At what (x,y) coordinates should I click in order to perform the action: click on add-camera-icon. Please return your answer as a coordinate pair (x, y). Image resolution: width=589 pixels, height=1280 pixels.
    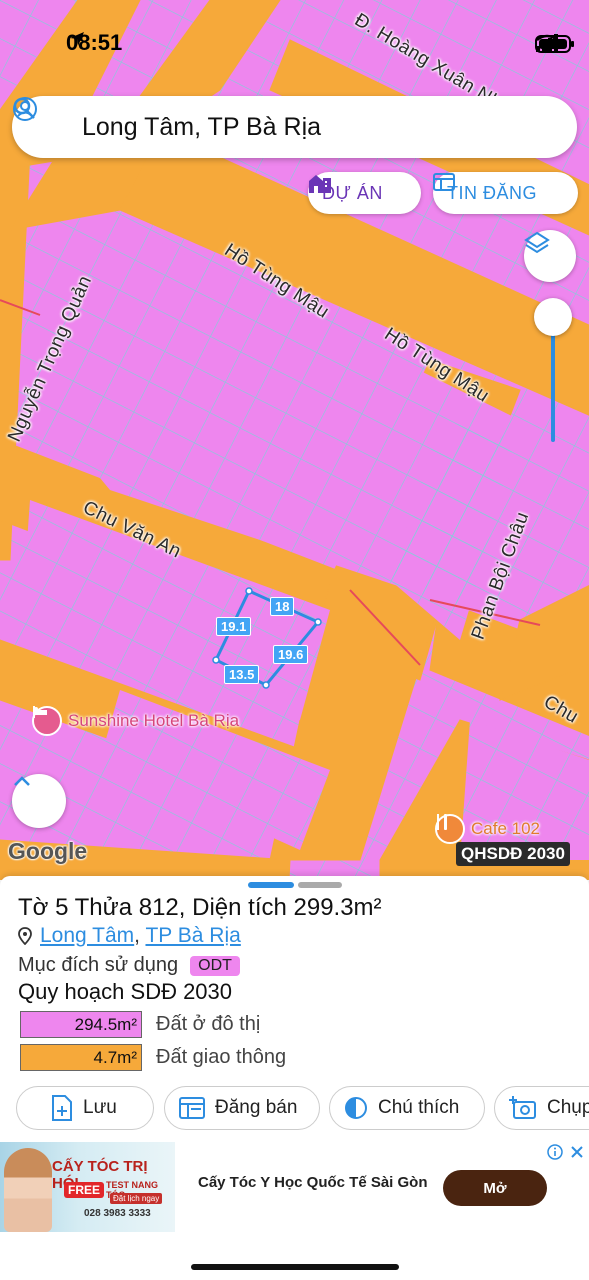
    Looking at the image, I should click on (522, 1107).